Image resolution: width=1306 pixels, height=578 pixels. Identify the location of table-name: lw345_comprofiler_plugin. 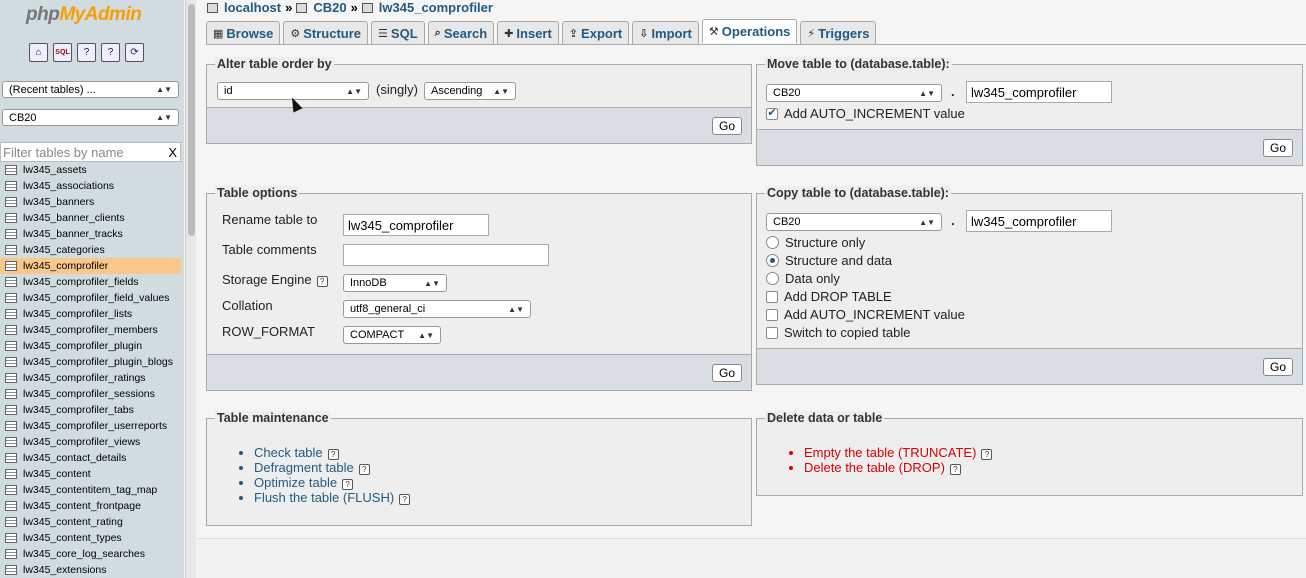
(82, 346).